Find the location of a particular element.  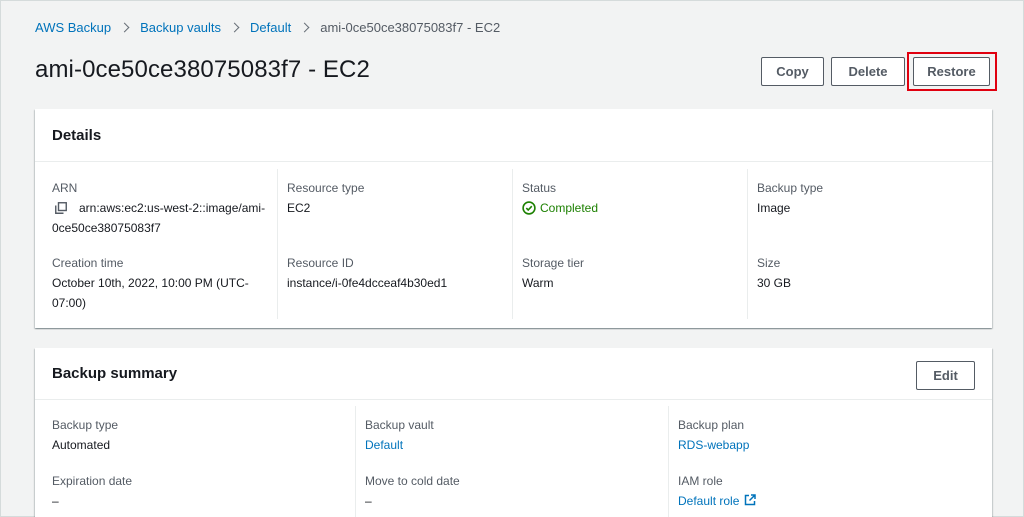

status-value: Completed is located at coordinates (569, 208).